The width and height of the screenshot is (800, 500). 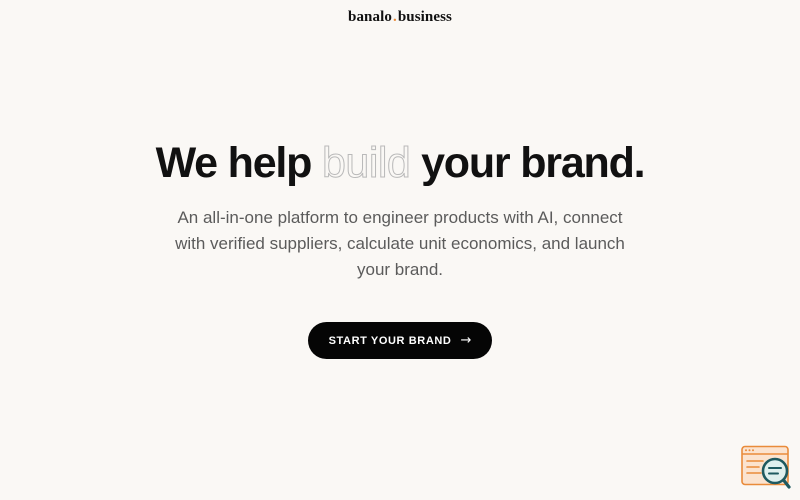 I want to click on headline-outline-word: build, so click(x=366, y=163).